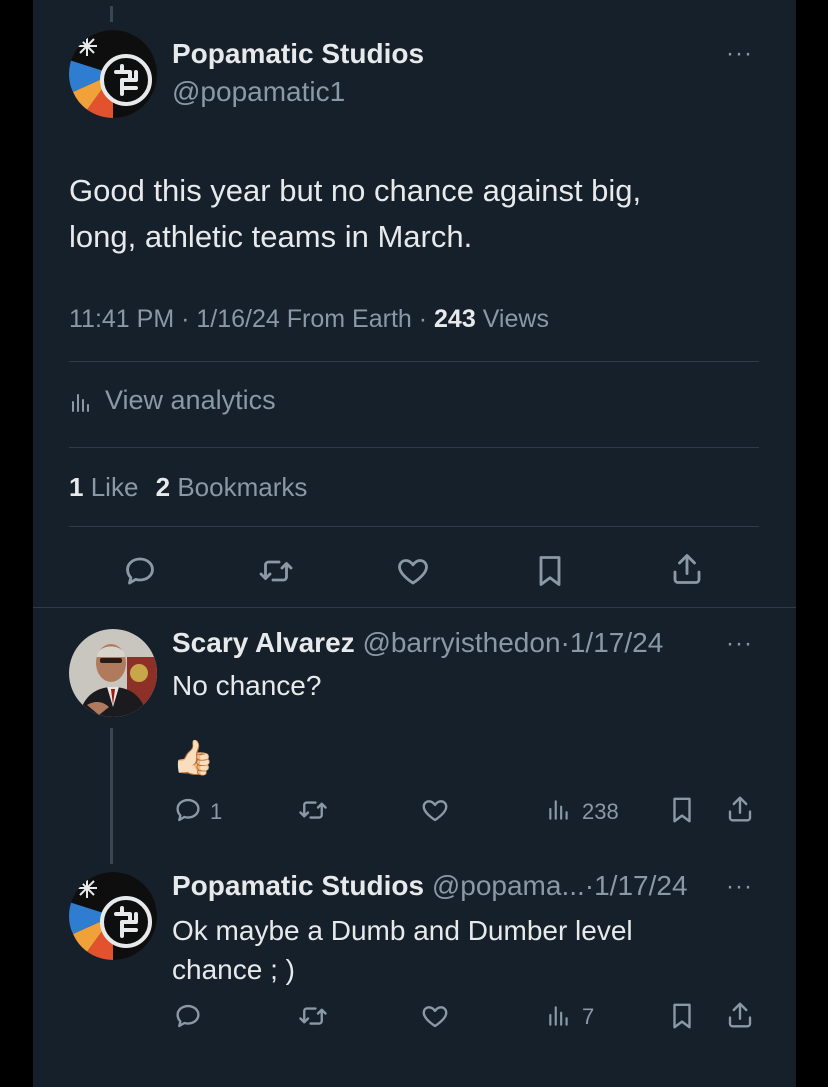  Describe the element at coordinates (113, 673) in the screenshot. I see `avatar-alvarez` at that location.